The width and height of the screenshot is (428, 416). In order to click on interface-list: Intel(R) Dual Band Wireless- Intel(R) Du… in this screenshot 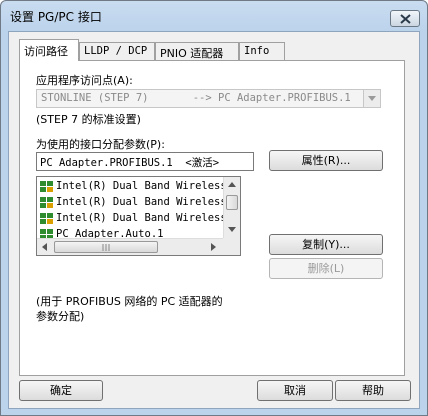, I will do `click(138, 216)`.